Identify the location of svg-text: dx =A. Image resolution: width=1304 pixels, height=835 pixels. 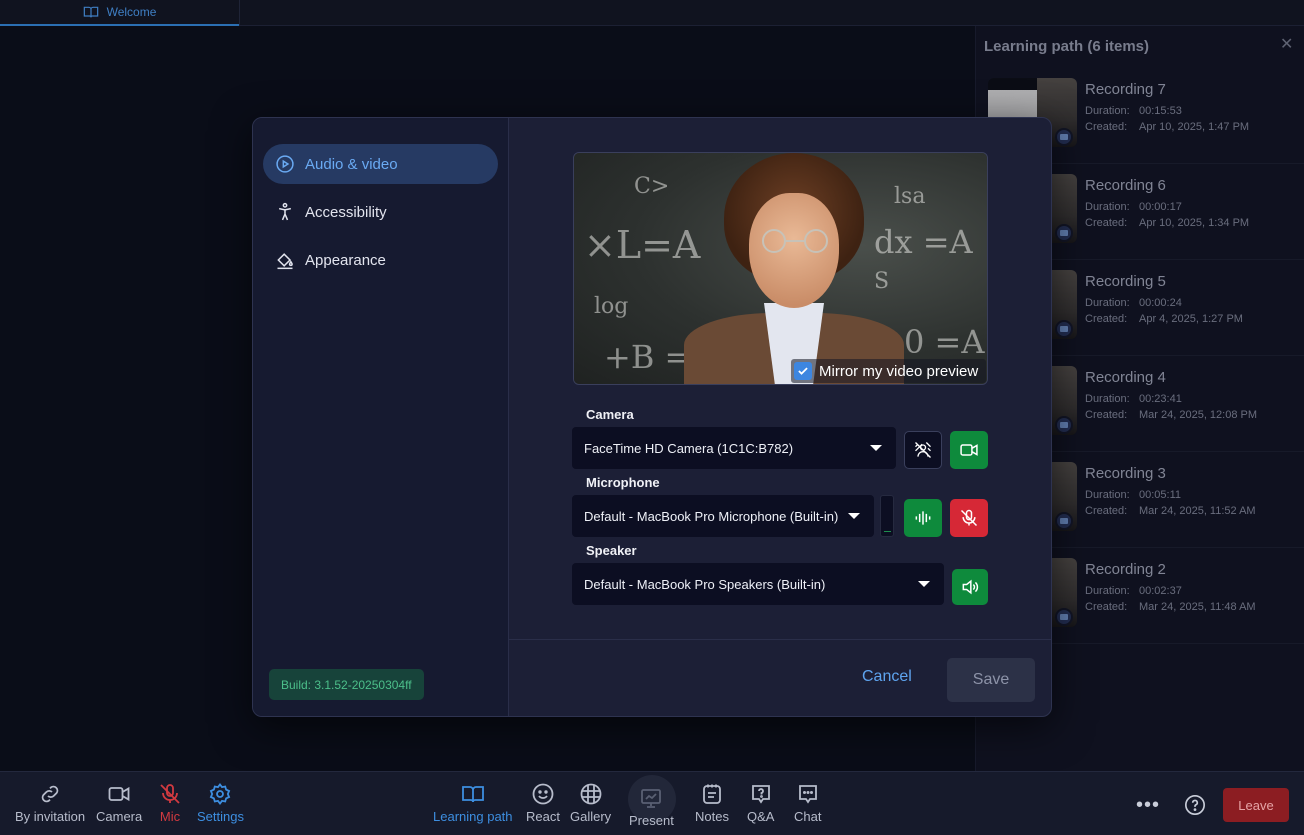
(924, 242).